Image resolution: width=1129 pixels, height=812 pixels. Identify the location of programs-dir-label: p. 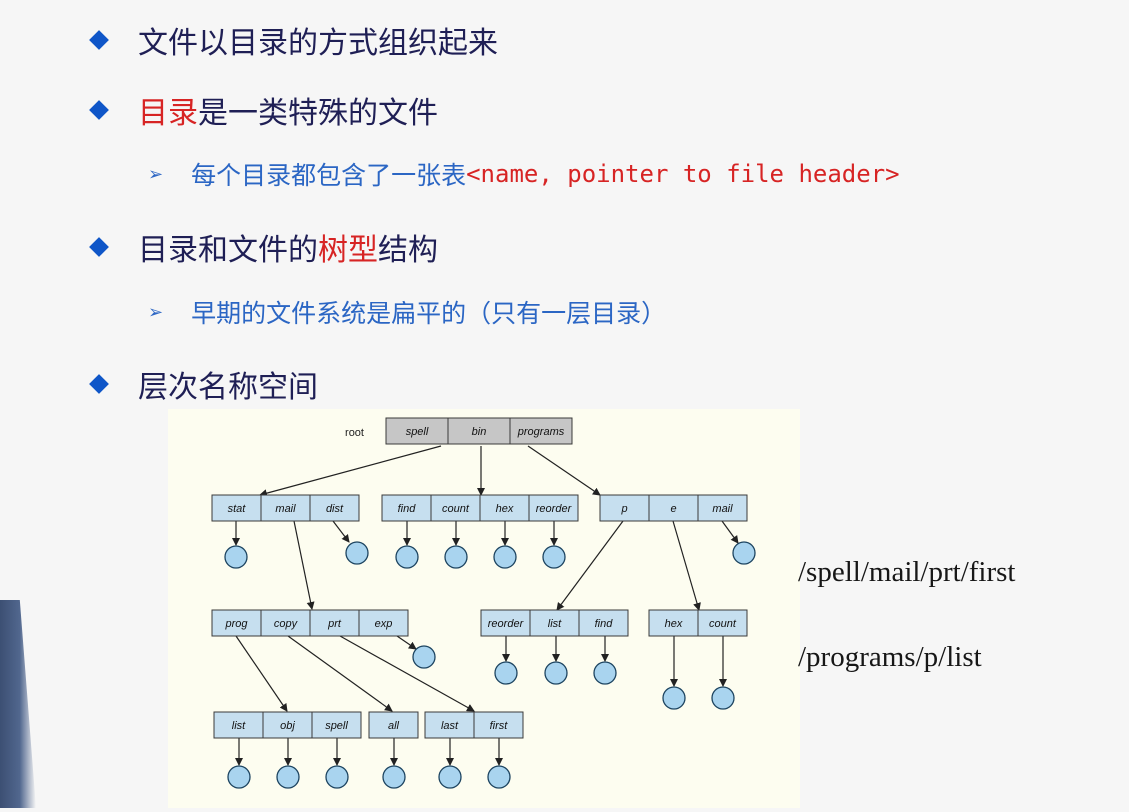
(623, 509).